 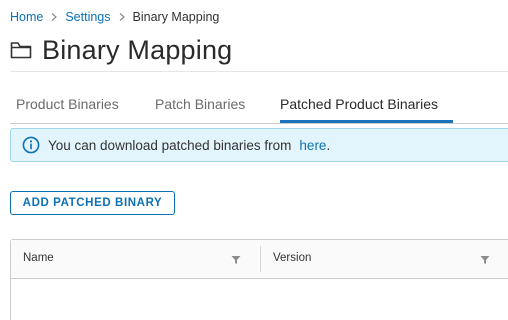 I want to click on info-icon, so click(x=31, y=145).